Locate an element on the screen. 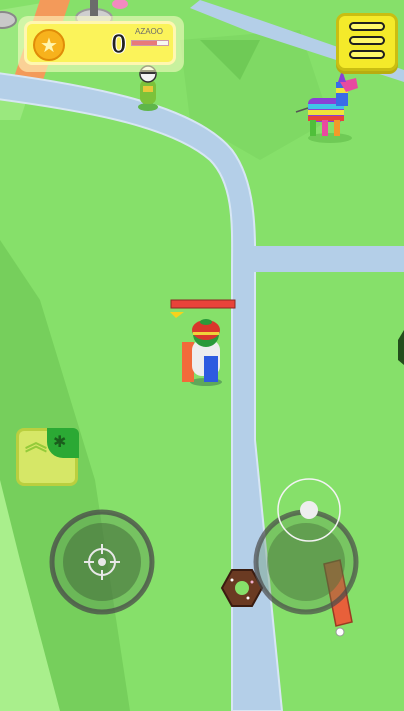 Image resolution: width=404 pixels, height=711 pixels. score-panel-inner: ★ 0 AZAOO is located at coordinates (100, 43).